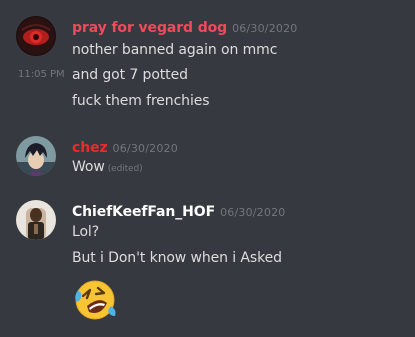 Image resolution: width=415 pixels, height=337 pixels. What do you see at coordinates (149, 28) in the screenshot?
I see `username: pray for vegard dog` at bounding box center [149, 28].